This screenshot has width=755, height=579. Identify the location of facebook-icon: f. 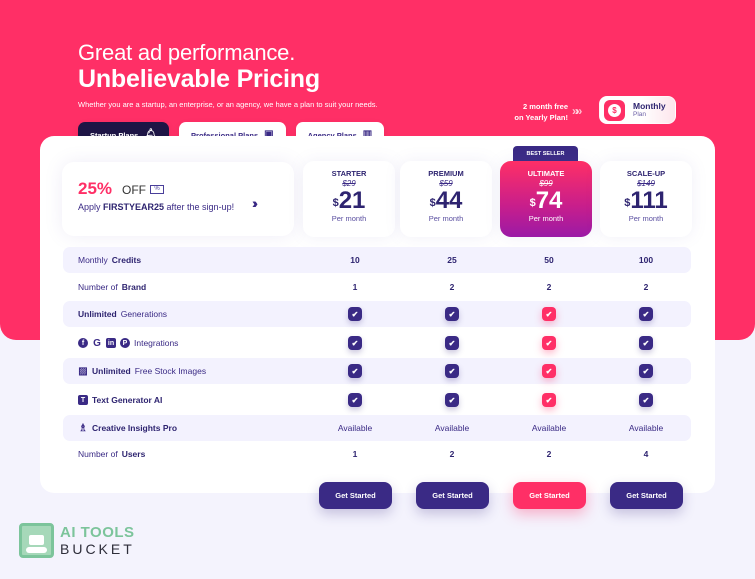
(83, 343).